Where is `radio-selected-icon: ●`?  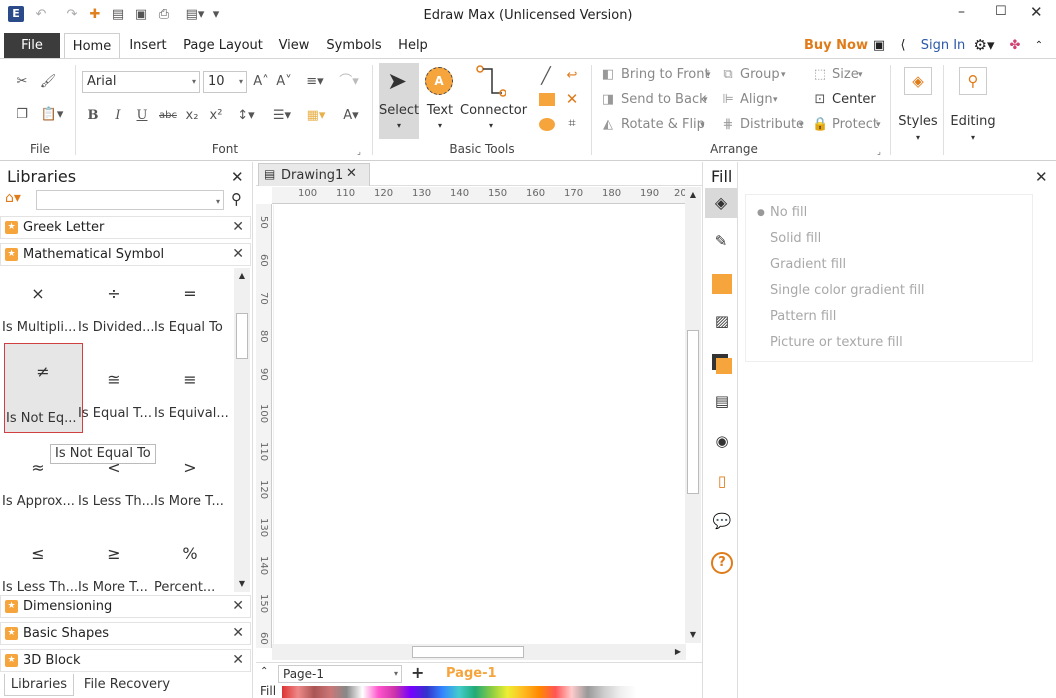
radio-selected-icon: ● is located at coordinates (761, 213).